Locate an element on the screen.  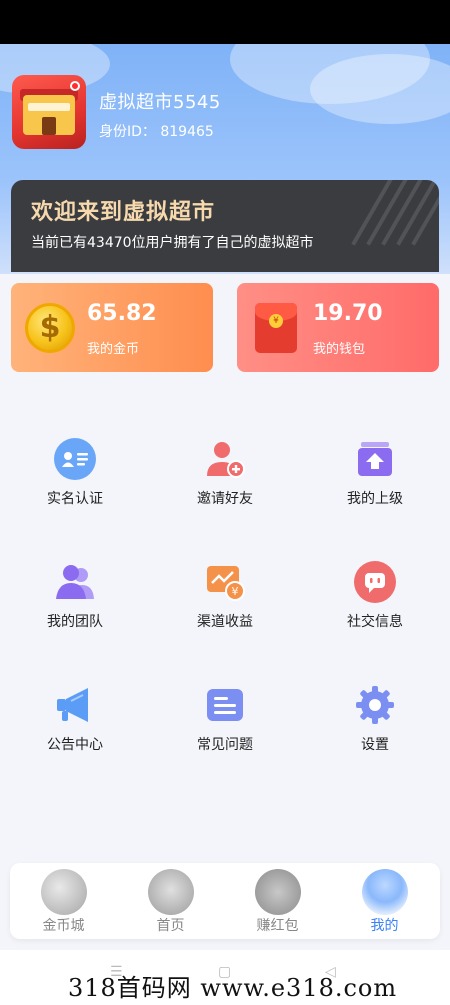
tab-label: 赚红包 is located at coordinates (277, 926).